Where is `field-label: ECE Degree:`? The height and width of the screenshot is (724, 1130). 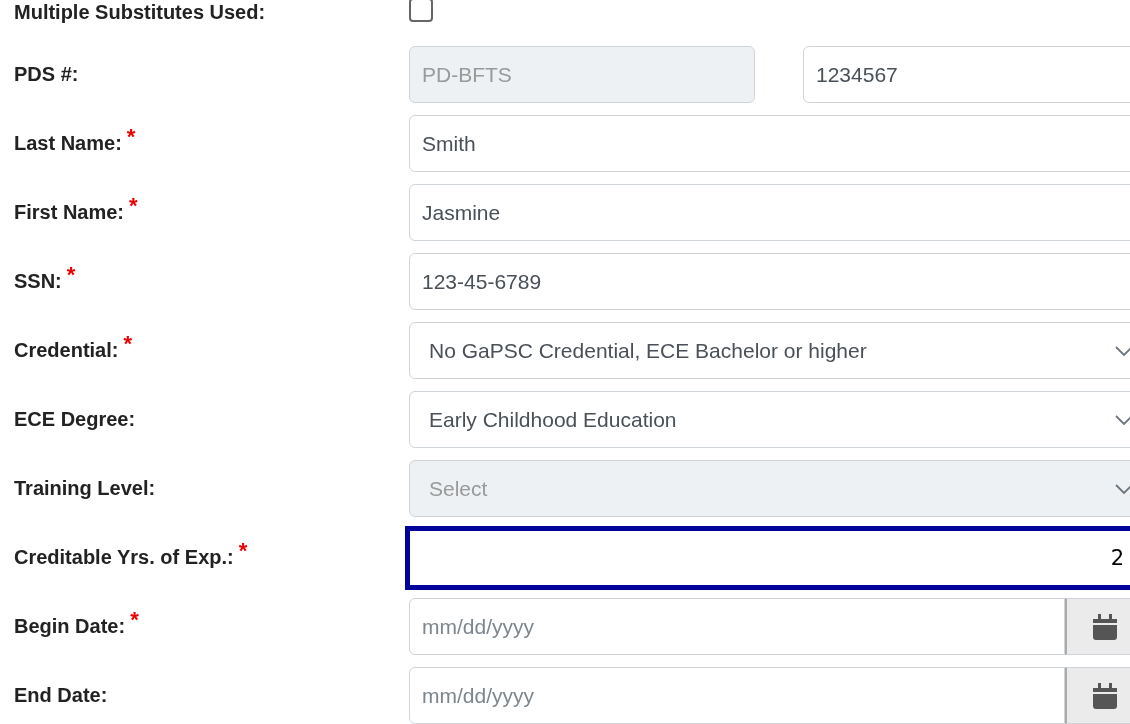 field-label: ECE Degree: is located at coordinates (75, 419).